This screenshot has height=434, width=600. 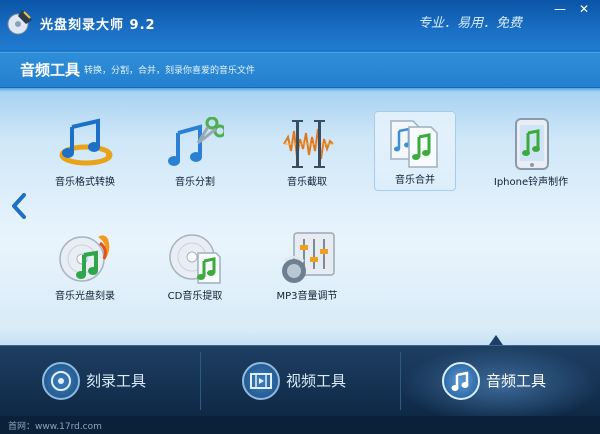 I want to click on window-title: 光盘刻录大师 9.2, so click(x=98, y=25).